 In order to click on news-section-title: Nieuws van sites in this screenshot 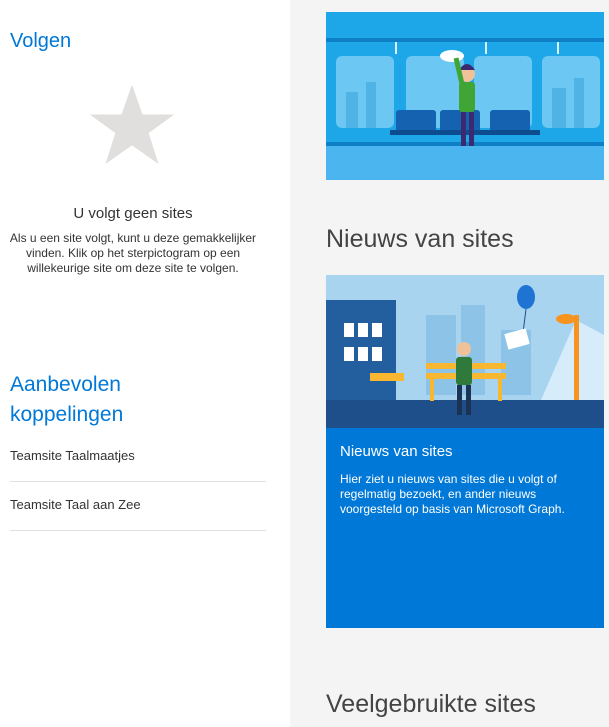, I will do `click(420, 239)`.